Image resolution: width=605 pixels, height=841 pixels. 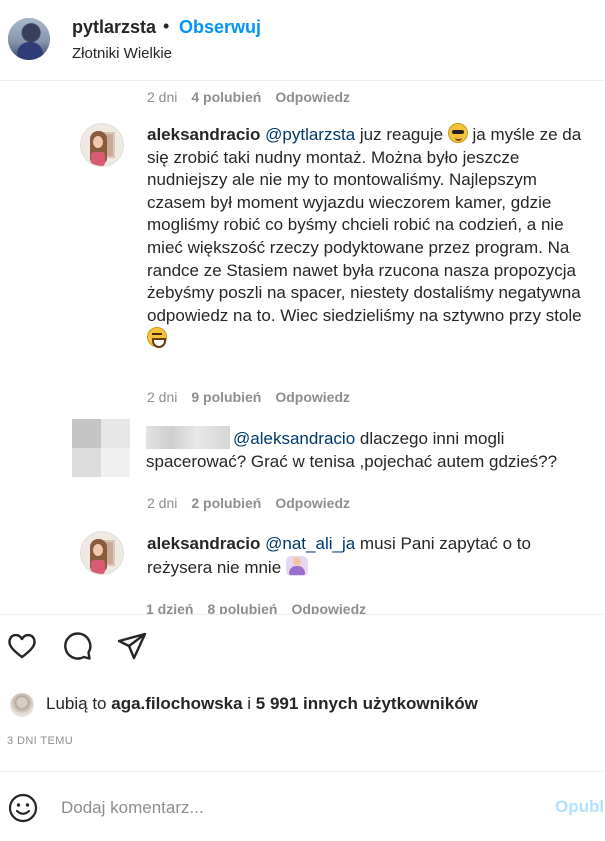 What do you see at coordinates (226, 397) in the screenshot?
I see `comment-likes: 9 polubień` at bounding box center [226, 397].